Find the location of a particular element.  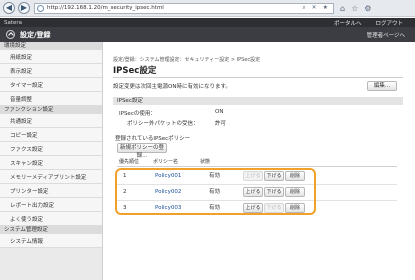

home-icon is located at coordinates (10, 34).